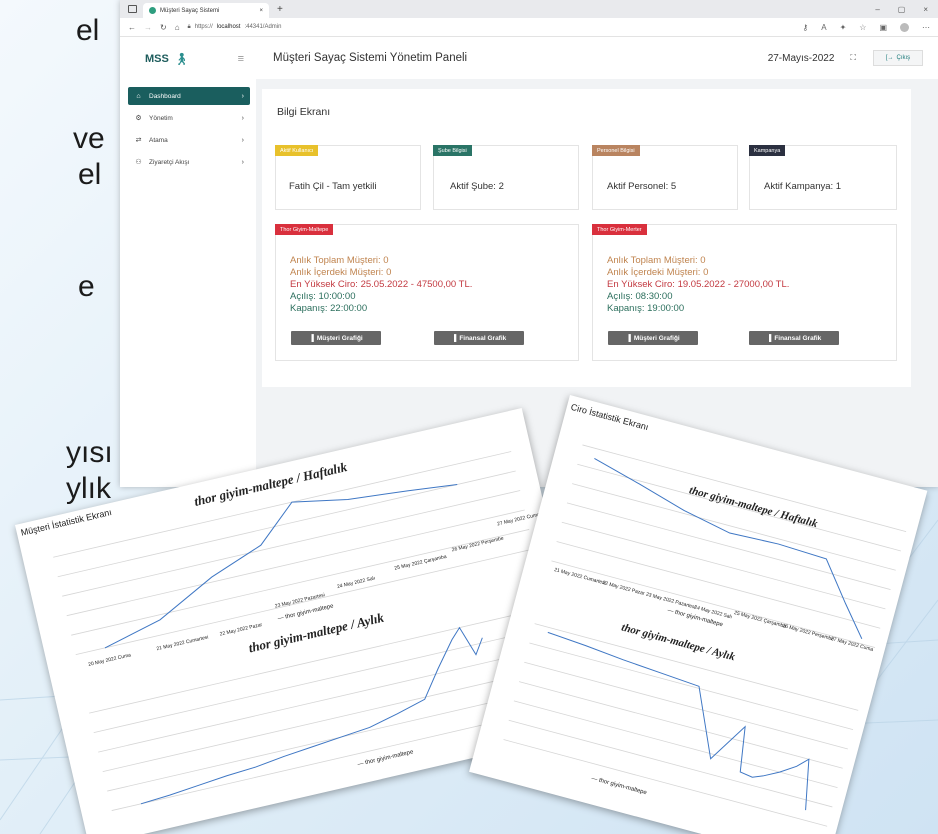 The image size is (938, 834). Describe the element at coordinates (152, 10) in the screenshot. I see `favicon-icon` at that location.